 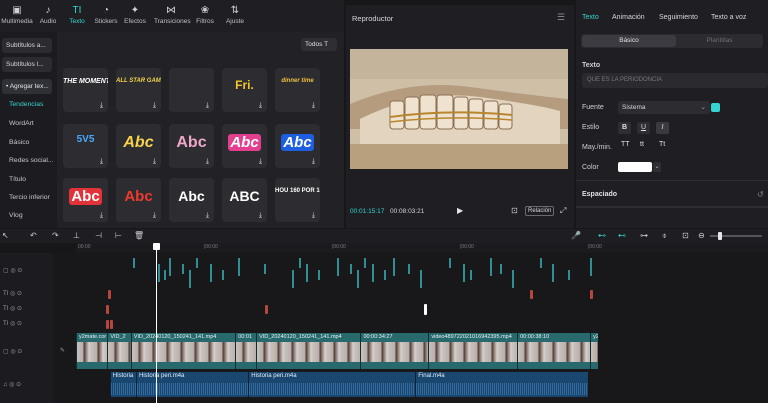 What do you see at coordinates (244, 200) in the screenshot?
I see `text-template-tile: ABC ⤓` at bounding box center [244, 200].